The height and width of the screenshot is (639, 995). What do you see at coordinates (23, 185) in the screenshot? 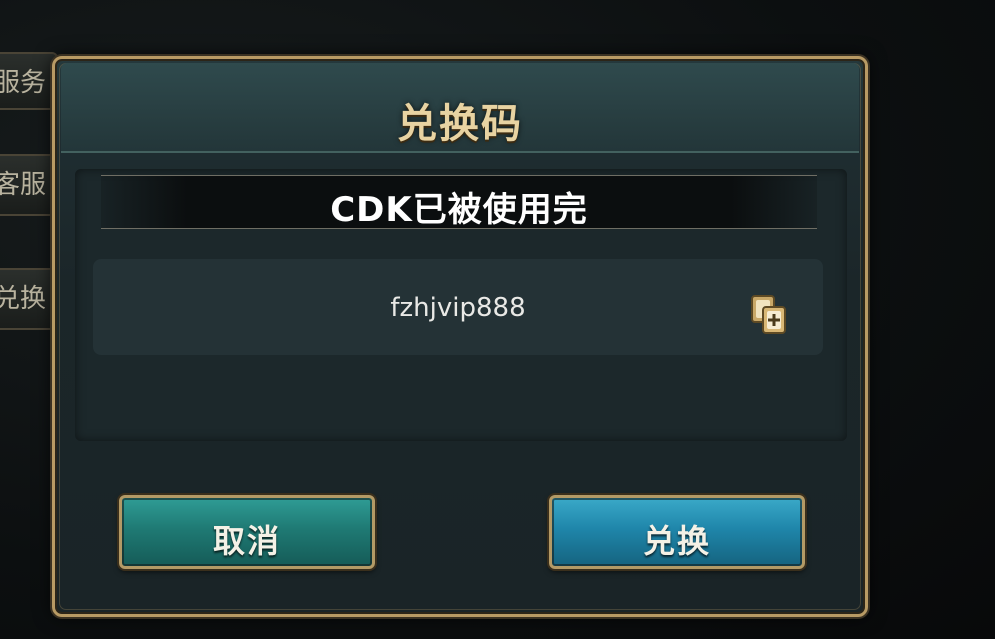
I see `side-tab-label: 客服` at bounding box center [23, 185].